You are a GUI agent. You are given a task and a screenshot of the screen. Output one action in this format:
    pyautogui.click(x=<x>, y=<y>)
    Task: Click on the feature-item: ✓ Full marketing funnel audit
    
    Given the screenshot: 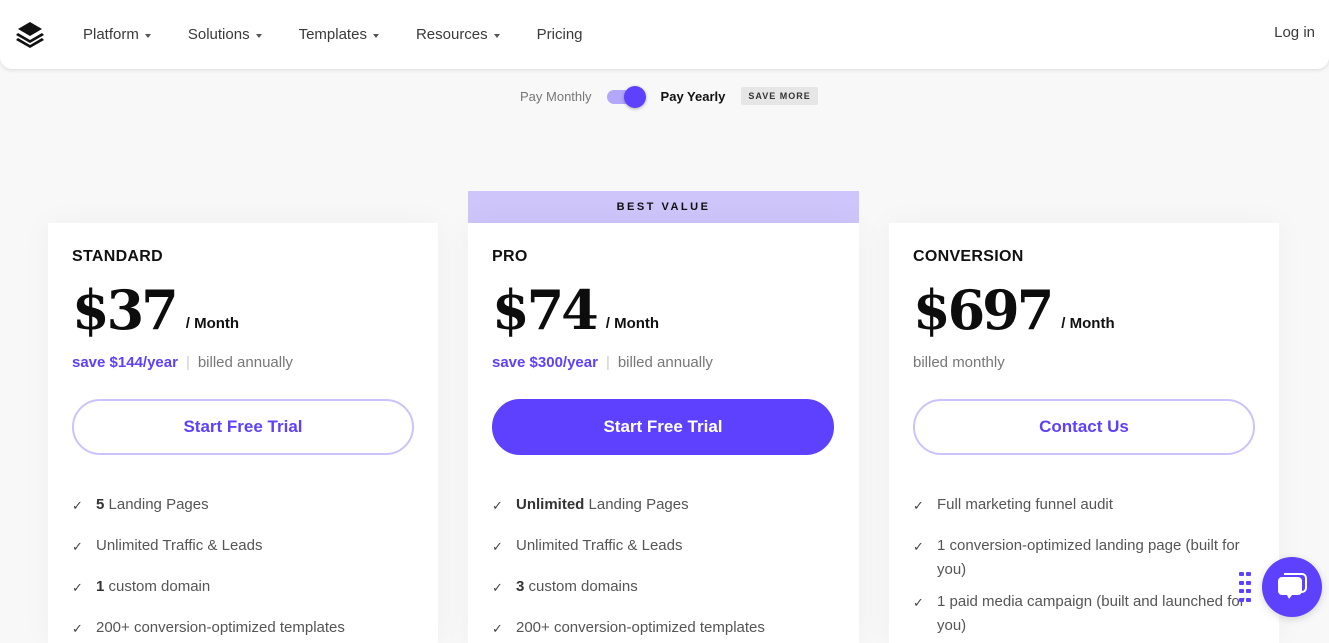 What is the action you would take?
    pyautogui.click(x=1084, y=505)
    